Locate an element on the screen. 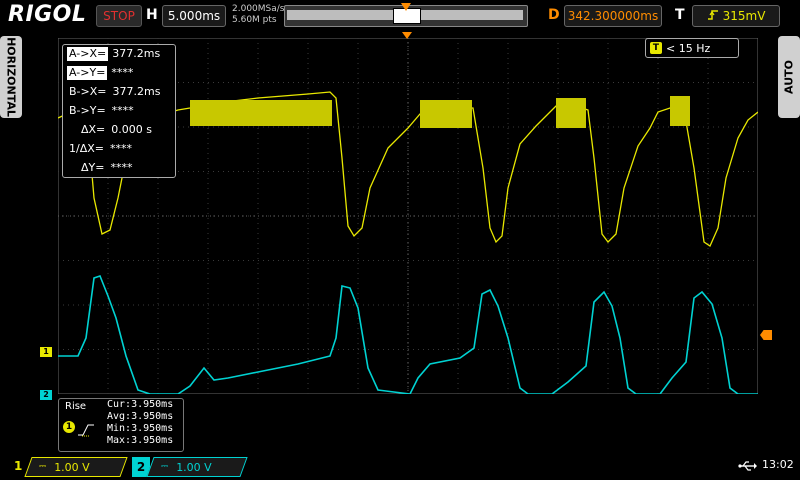 This screenshot has height=480, width=800. channel-2-scale: 1.00 V is located at coordinates (194, 467).